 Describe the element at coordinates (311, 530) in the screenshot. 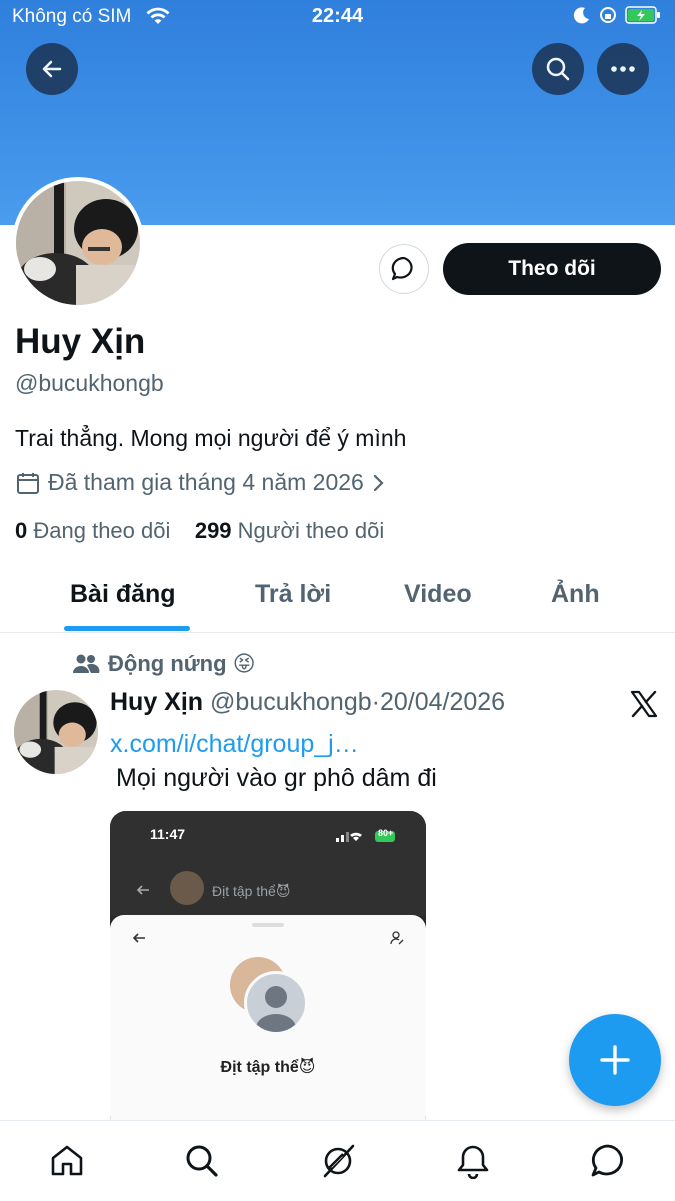

I see `followers-label: Người theo dõi` at that location.